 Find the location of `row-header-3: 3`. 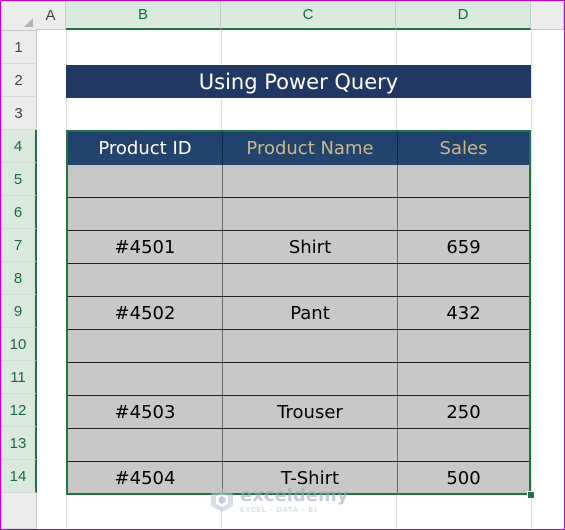

row-header-3: 3 is located at coordinates (19, 113).